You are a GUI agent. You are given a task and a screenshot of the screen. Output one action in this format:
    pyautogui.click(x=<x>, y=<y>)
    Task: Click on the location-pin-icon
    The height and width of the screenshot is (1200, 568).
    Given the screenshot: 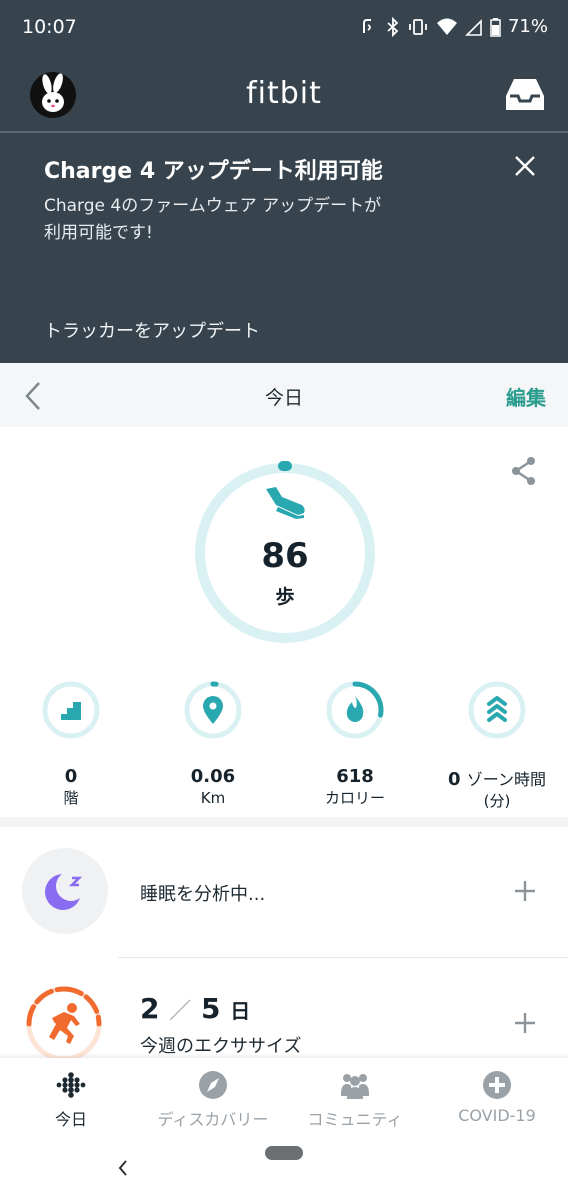 What is the action you would take?
    pyautogui.click(x=213, y=710)
    